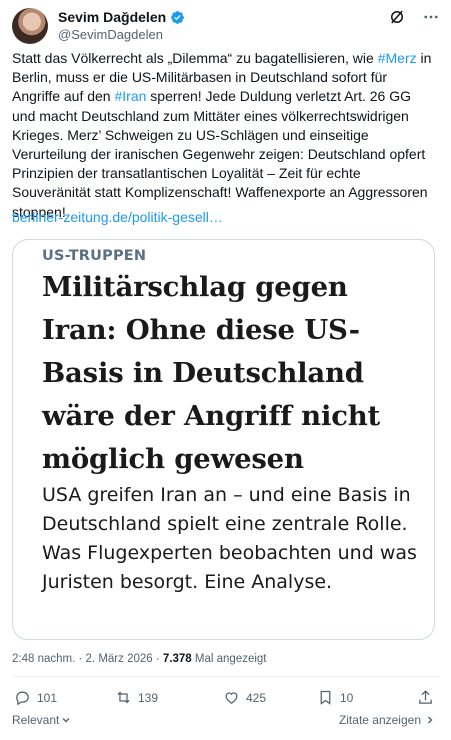 The height and width of the screenshot is (740, 451). I want to click on share-icon, so click(425, 697).